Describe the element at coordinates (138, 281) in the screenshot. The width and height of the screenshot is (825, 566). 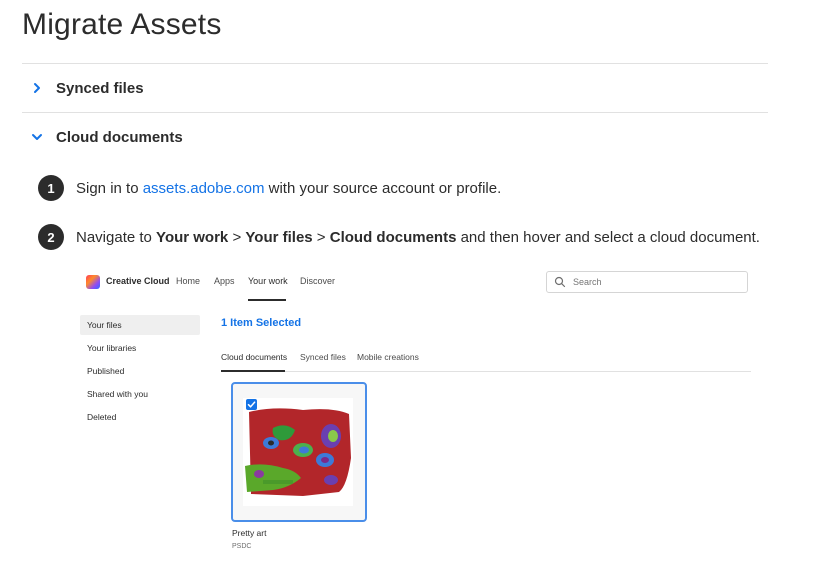
I see `cc-brand-name: Creative Cloud` at that location.